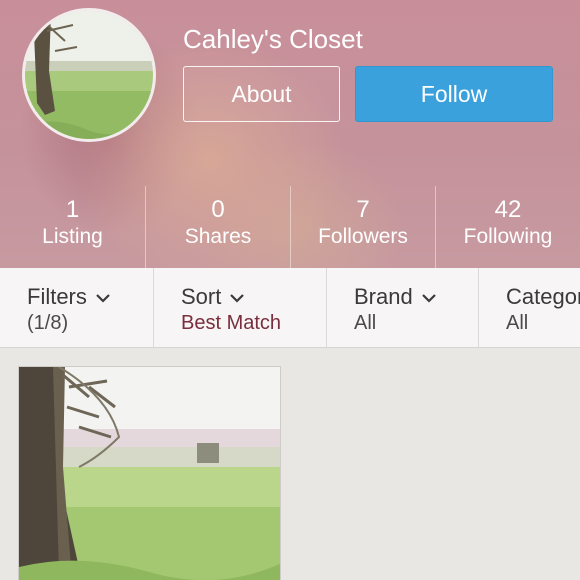  I want to click on follow-button: Follow, so click(454, 94).